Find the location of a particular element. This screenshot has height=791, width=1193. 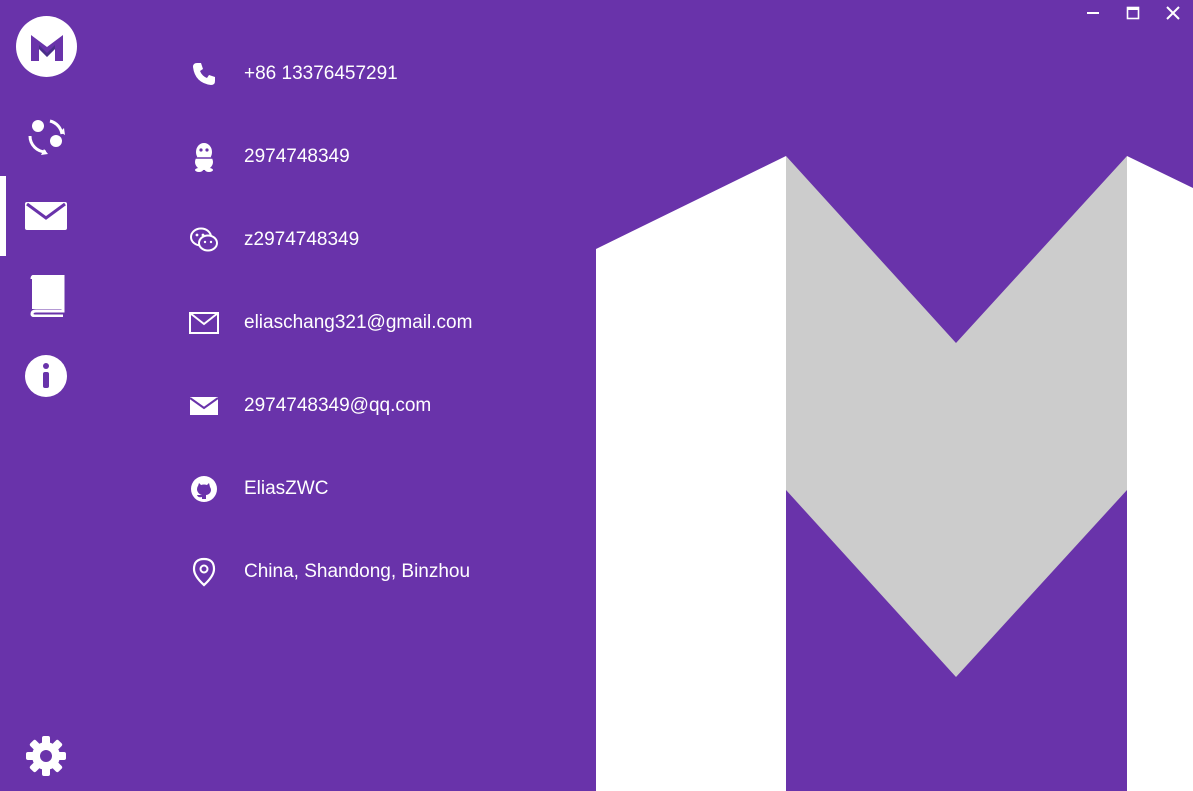

sidebar-item-share is located at coordinates (46, 136).